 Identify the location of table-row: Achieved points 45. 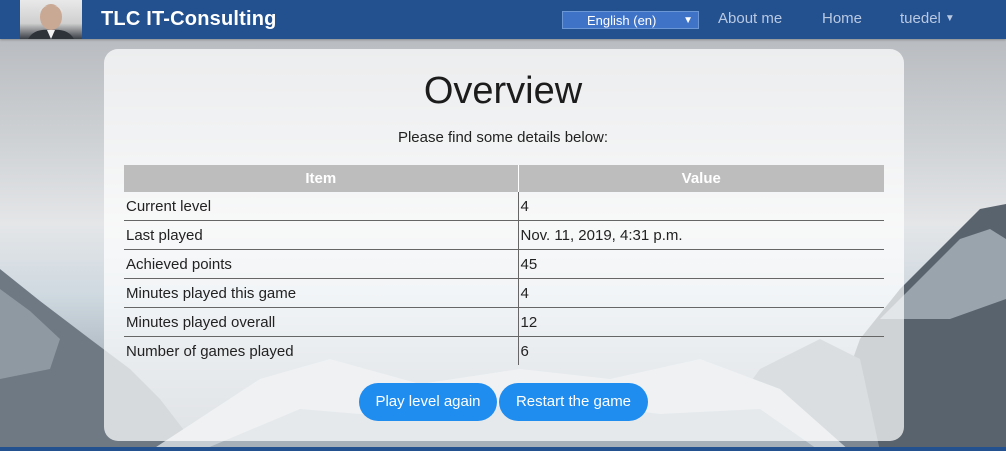
(504, 264).